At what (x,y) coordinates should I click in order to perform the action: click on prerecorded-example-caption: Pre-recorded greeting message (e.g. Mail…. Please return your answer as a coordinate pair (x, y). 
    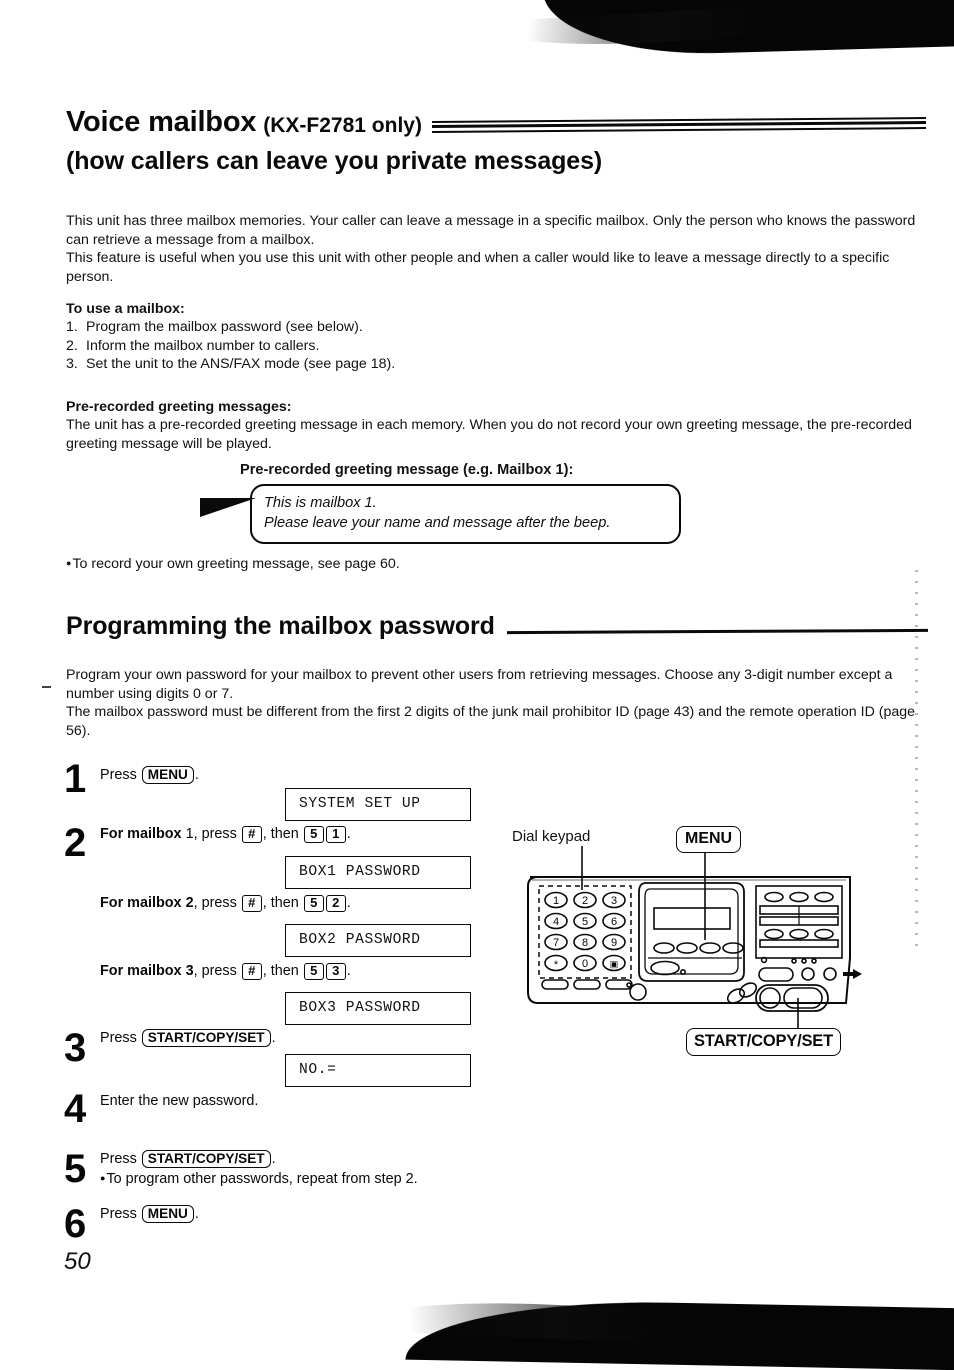
    Looking at the image, I should click on (407, 470).